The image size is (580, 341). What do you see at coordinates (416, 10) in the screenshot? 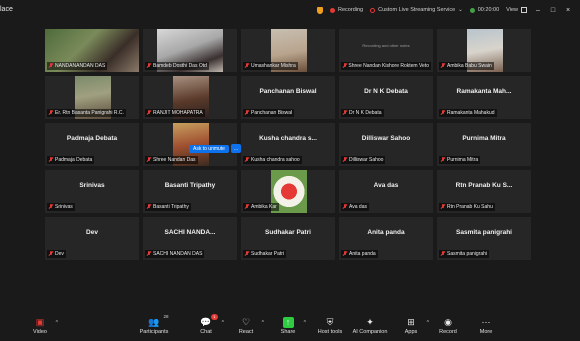
I see `live-streaming-indicator: Custom Live Streaming Service ⌄` at bounding box center [416, 10].